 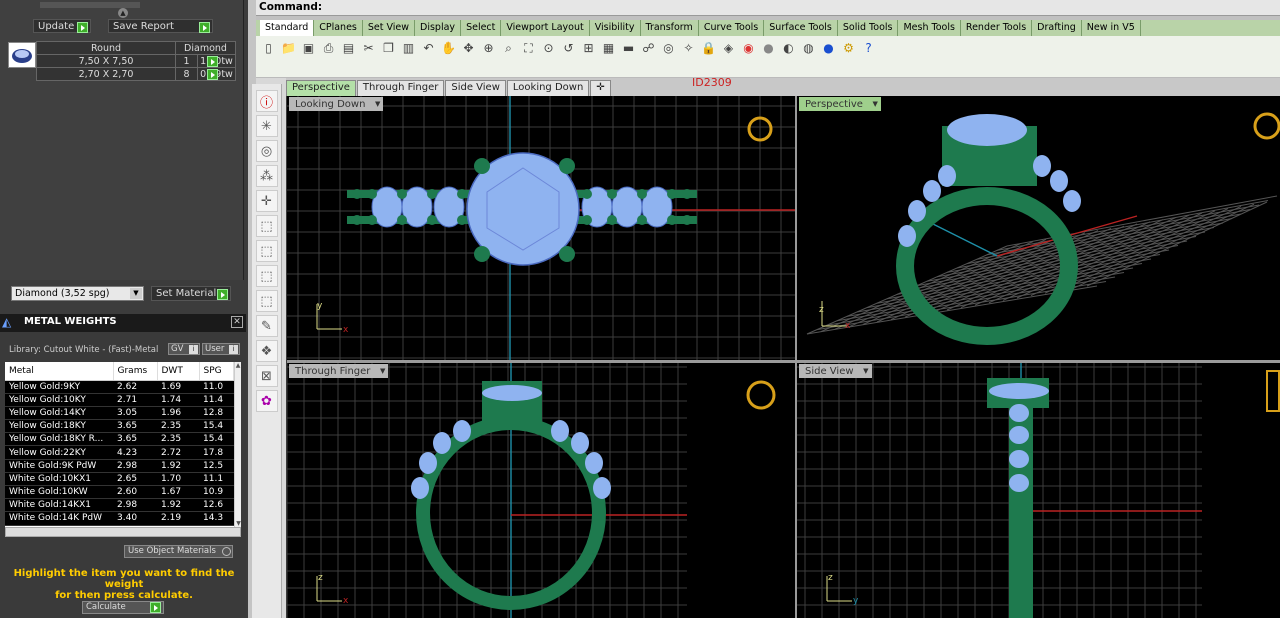 I want to click on axes-icon: ✳, so click(x=266, y=126).